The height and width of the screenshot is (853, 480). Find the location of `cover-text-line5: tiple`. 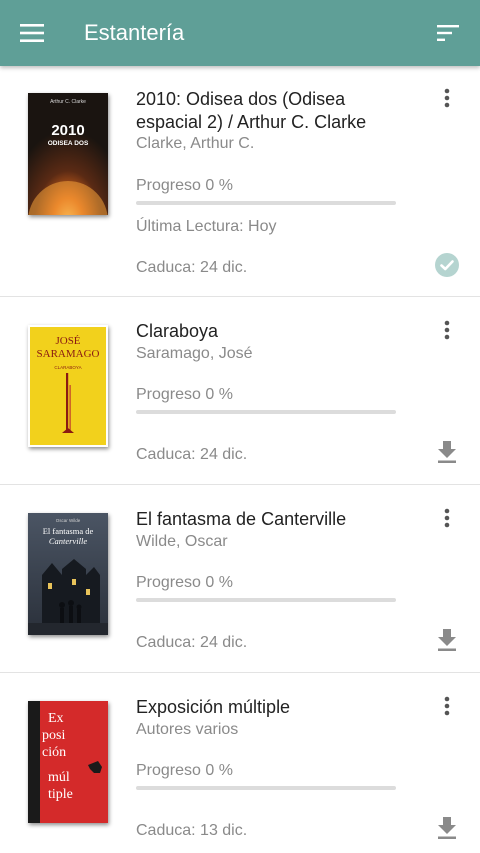

cover-text-line5: tiple is located at coordinates (60, 794).